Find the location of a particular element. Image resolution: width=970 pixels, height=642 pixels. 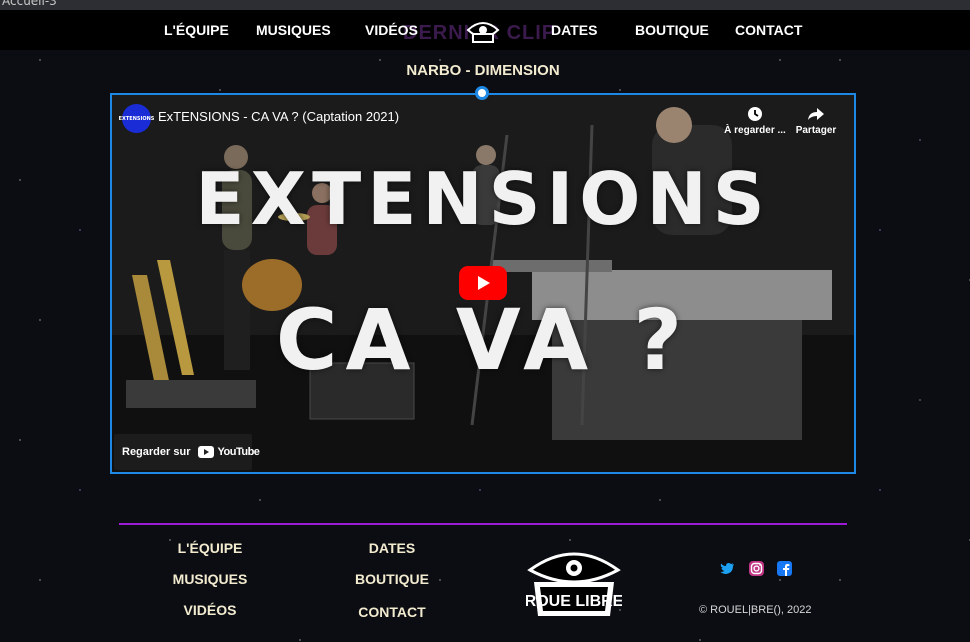

editor-resize-handle is located at coordinates (482, 93).